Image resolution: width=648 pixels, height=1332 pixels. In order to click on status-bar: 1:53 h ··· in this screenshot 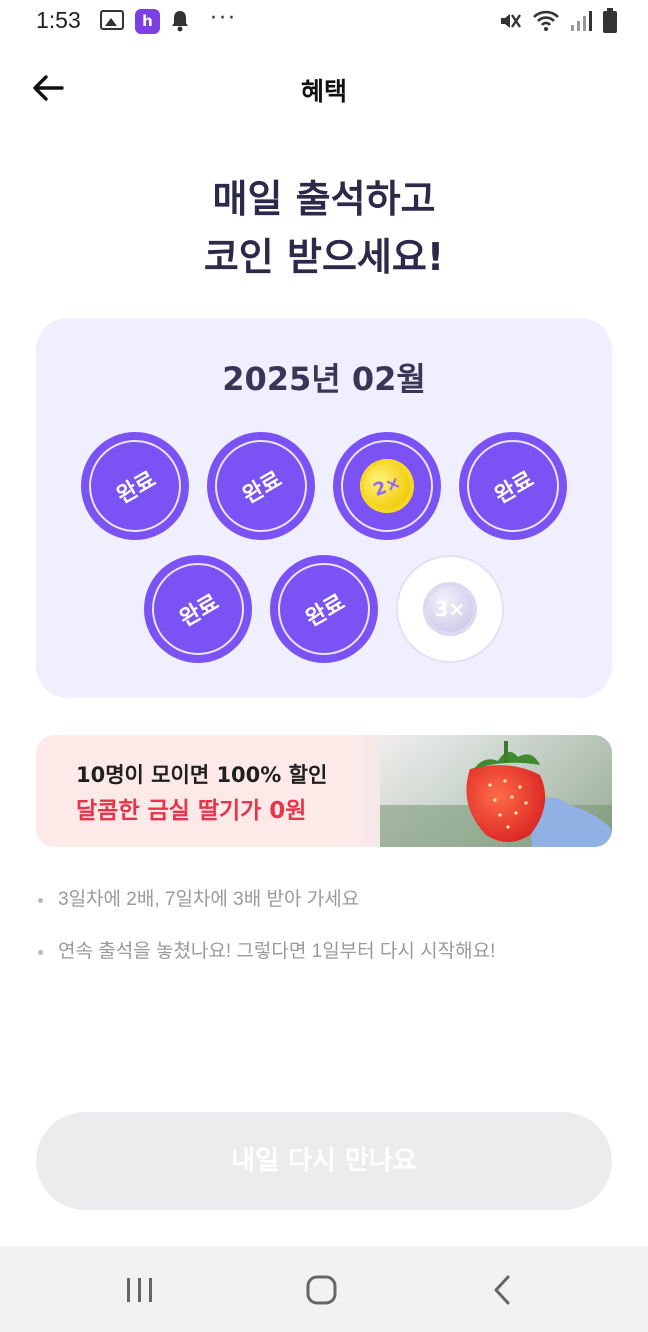, I will do `click(324, 22)`.